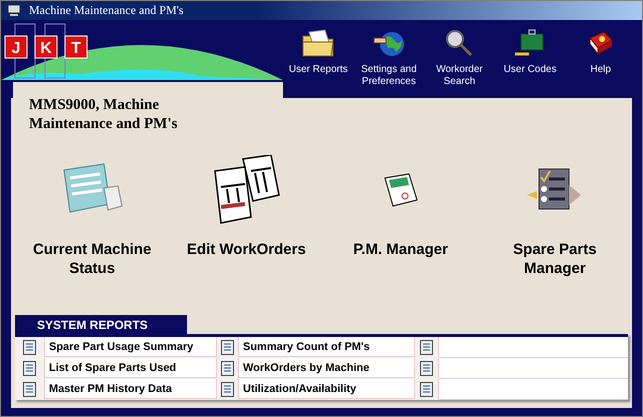  Describe the element at coordinates (400, 229) in the screenshot. I see `module-button: P.M. Manager` at that location.